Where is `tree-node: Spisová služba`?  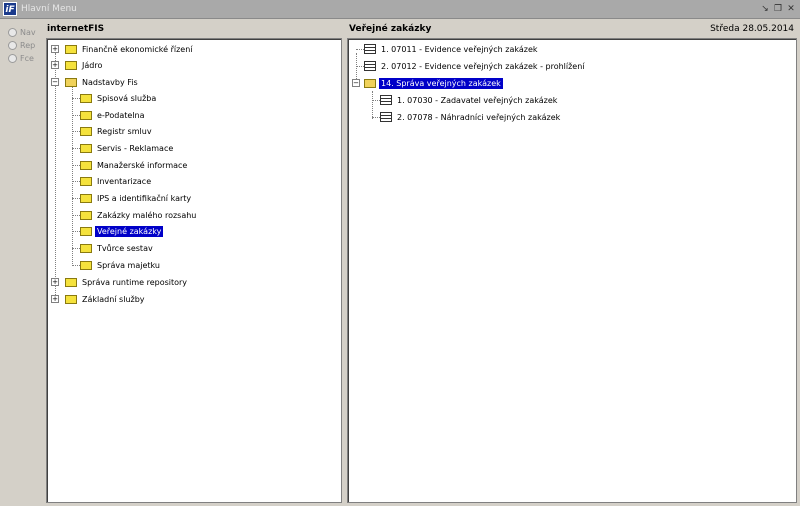
tree-node: Spisová služba is located at coordinates (119, 98).